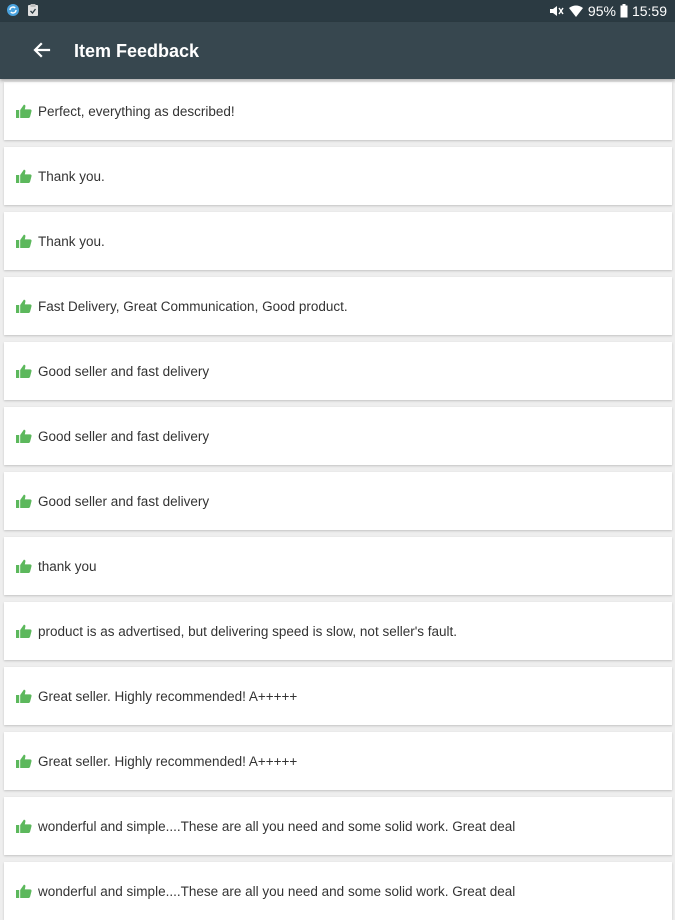 The image size is (675, 920). Describe the element at coordinates (33, 10) in the screenshot. I see `clipboard-icon` at that location.